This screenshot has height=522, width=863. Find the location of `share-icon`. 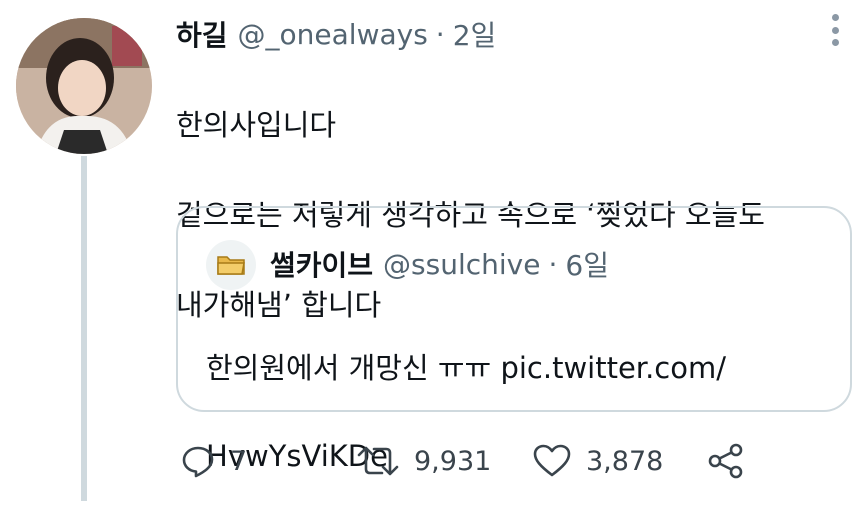

share-icon is located at coordinates (725, 461).